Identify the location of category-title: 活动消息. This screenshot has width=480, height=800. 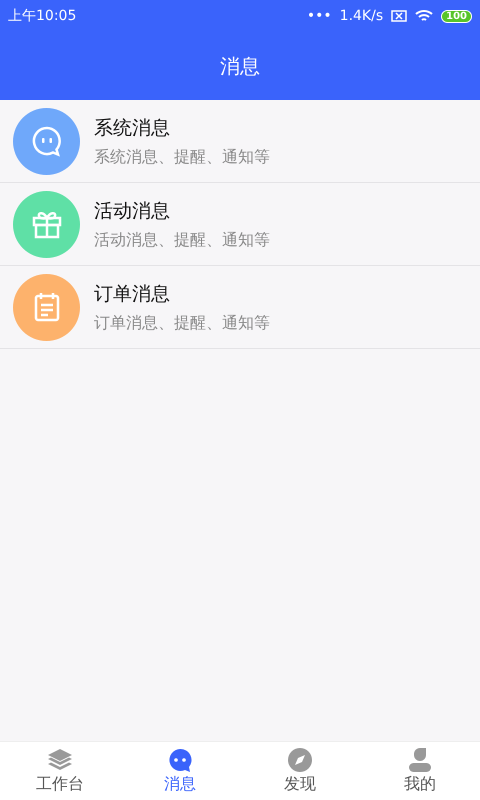
(132, 211).